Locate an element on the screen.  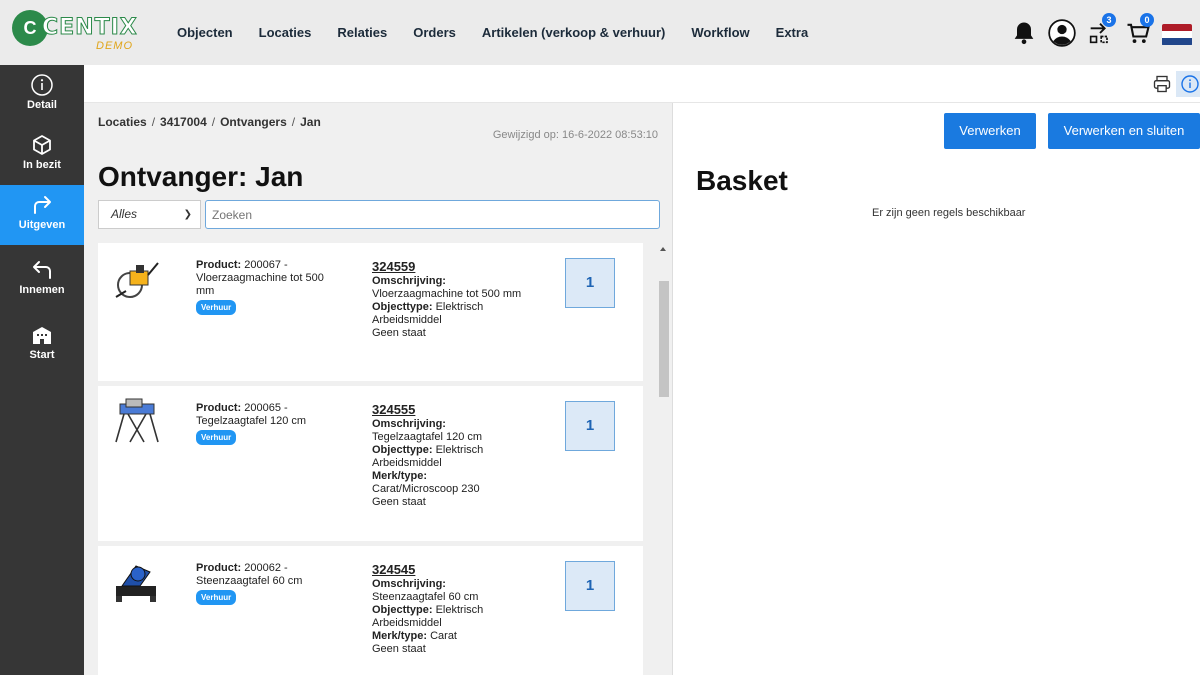
sidebar-item-uitgeven: Uitgeven is located at coordinates (42, 215).